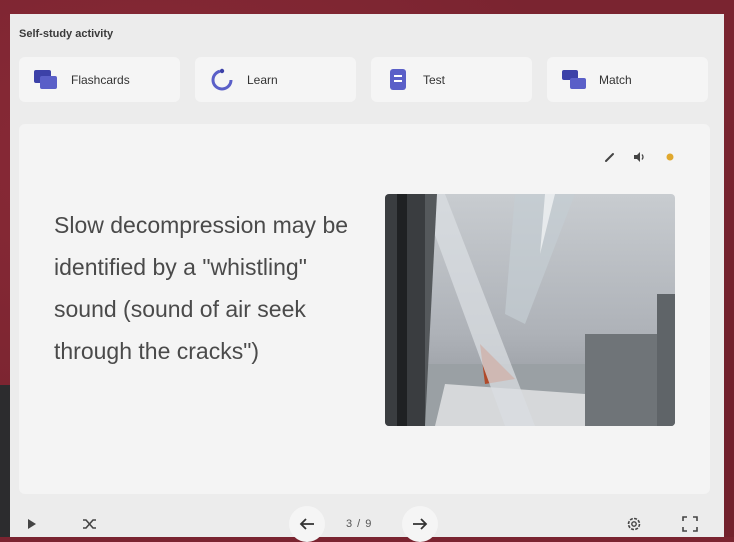 This screenshot has height=542, width=734. I want to click on card-controls: 3 / 9, so click(367, 524).